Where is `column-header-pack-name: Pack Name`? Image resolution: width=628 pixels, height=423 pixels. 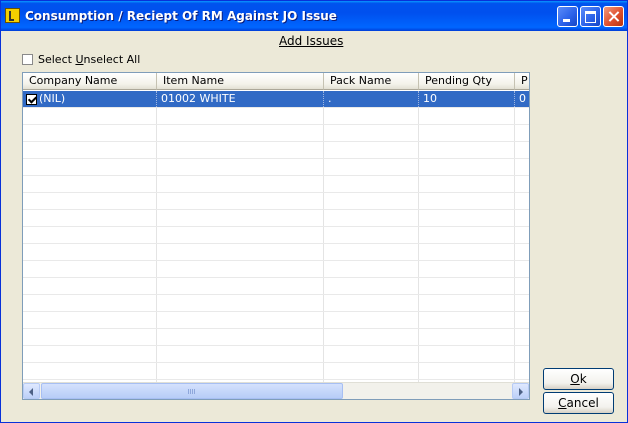
column-header-pack-name: Pack Name is located at coordinates (371, 81).